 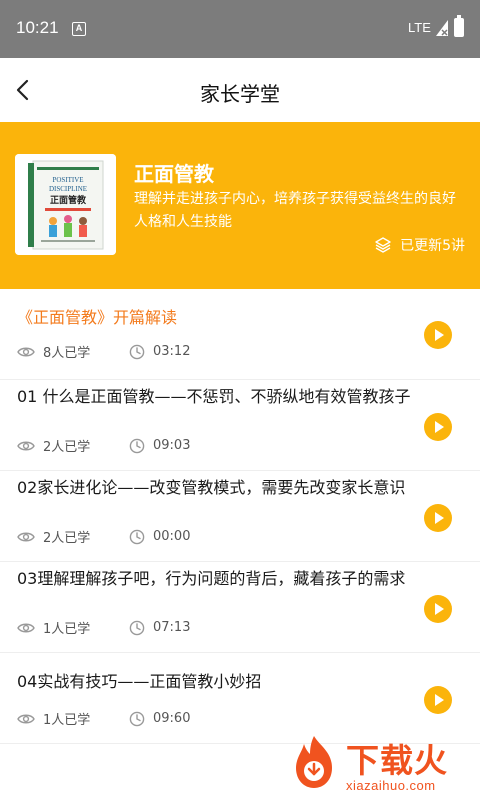 What do you see at coordinates (383, 245) in the screenshot?
I see `layers-icon` at bounding box center [383, 245].